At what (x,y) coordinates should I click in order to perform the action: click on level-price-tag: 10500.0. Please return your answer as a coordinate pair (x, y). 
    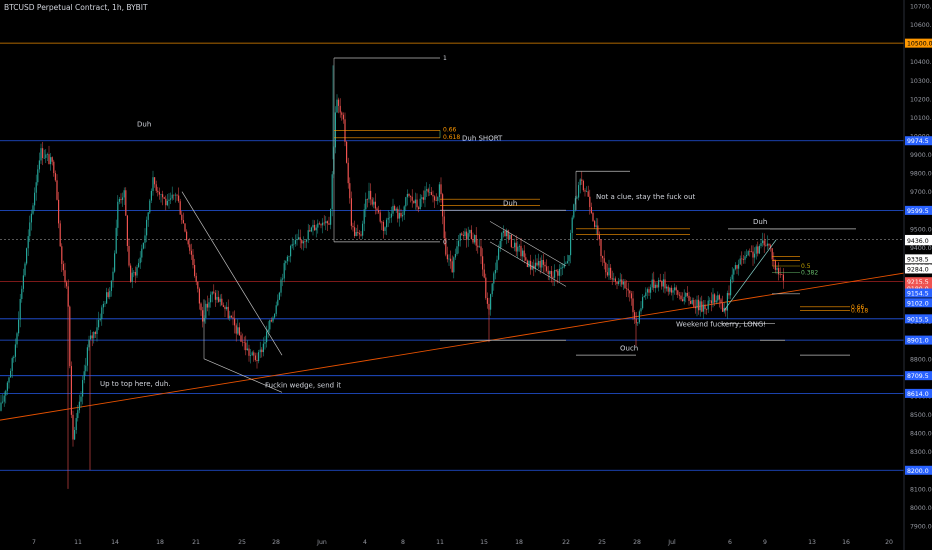
    Looking at the image, I should click on (919, 44).